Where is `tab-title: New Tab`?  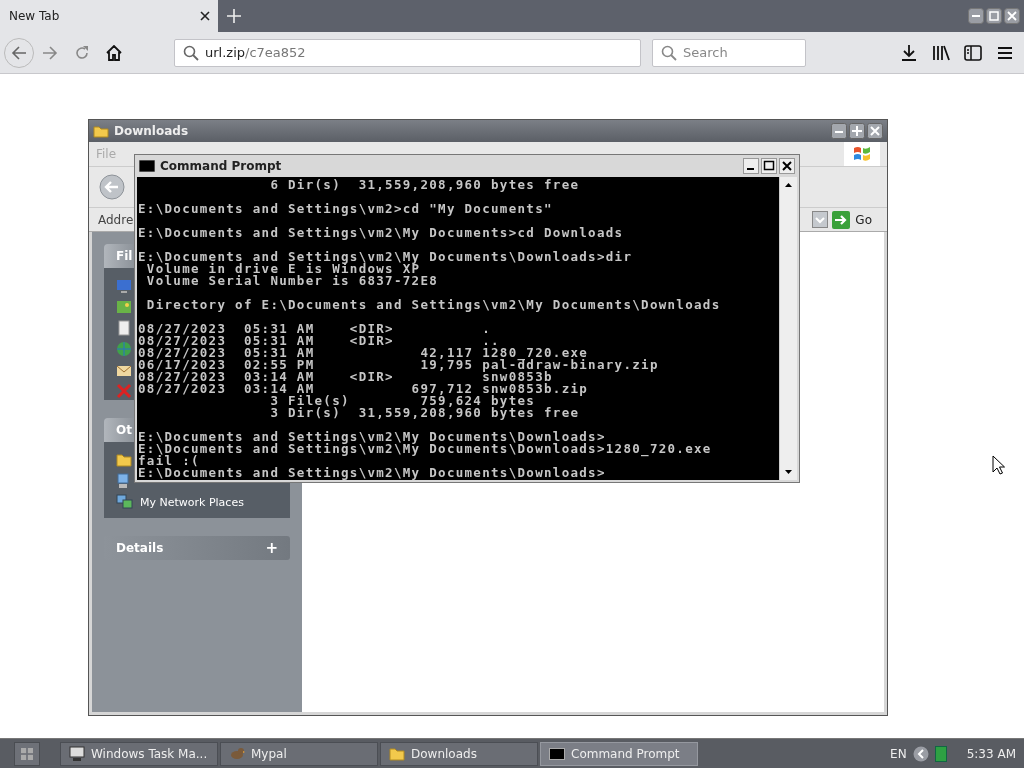
tab-title: New Tab is located at coordinates (34, 16).